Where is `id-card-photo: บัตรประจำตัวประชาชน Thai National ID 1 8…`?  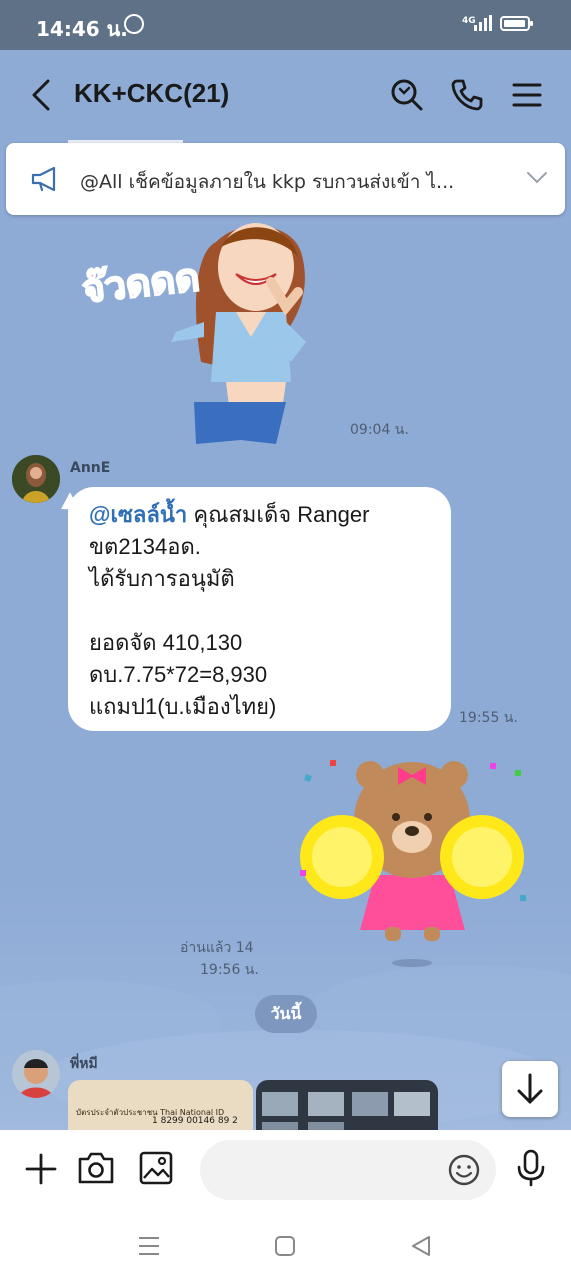
id-card-photo: บัตรประจำตัวประชาชน Thai National ID 1 8… is located at coordinates (160, 1105).